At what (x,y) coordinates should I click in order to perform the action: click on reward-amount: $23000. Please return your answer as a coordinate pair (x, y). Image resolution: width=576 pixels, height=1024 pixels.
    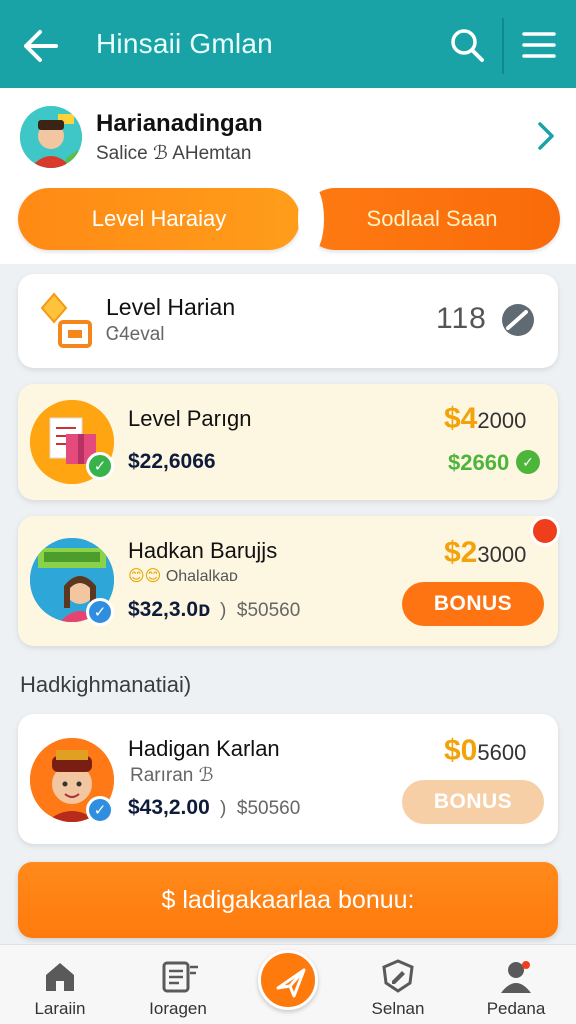
    Looking at the image, I should click on (485, 553).